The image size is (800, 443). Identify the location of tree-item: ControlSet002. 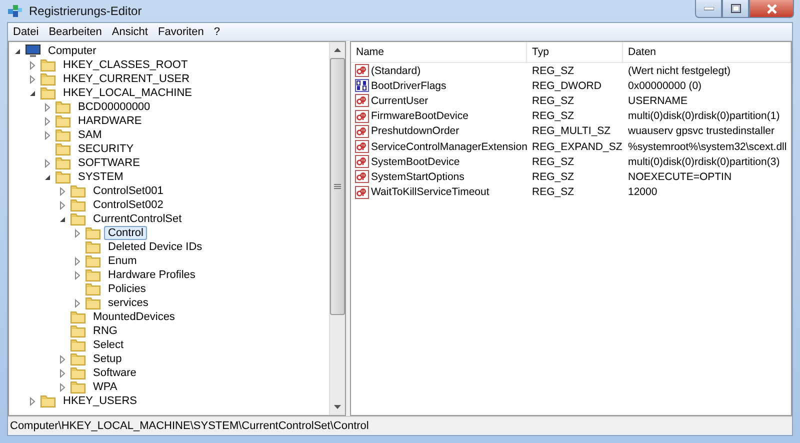
(128, 205).